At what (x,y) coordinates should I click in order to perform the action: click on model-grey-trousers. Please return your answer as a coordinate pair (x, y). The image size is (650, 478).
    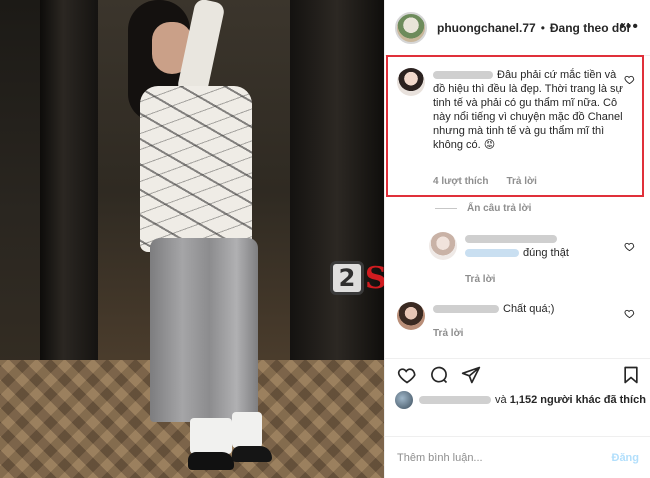
    Looking at the image, I should click on (204, 330).